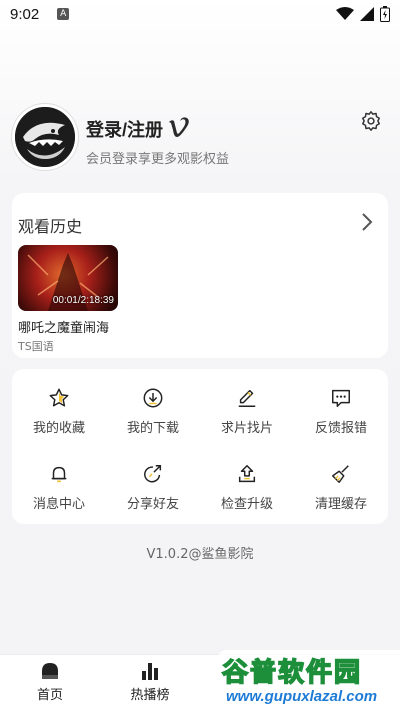 The height and width of the screenshot is (711, 400). Describe the element at coordinates (246, 504) in the screenshot. I see `menu-label: 检查升级` at that location.